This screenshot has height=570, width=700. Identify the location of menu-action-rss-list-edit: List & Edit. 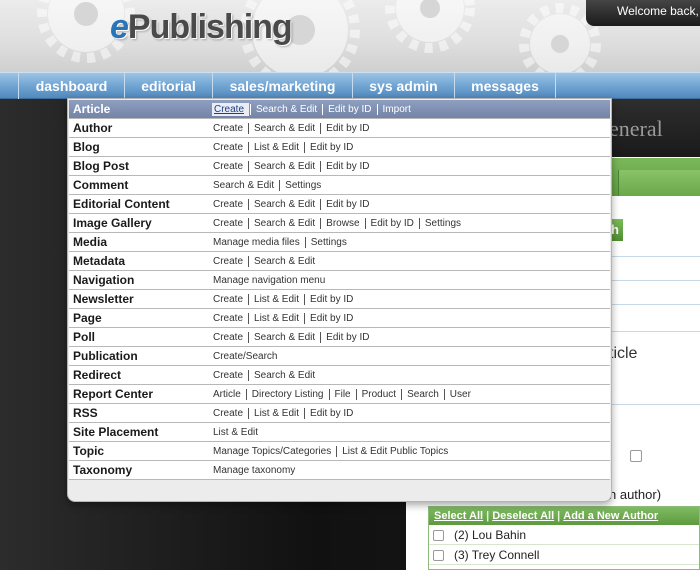
(276, 413).